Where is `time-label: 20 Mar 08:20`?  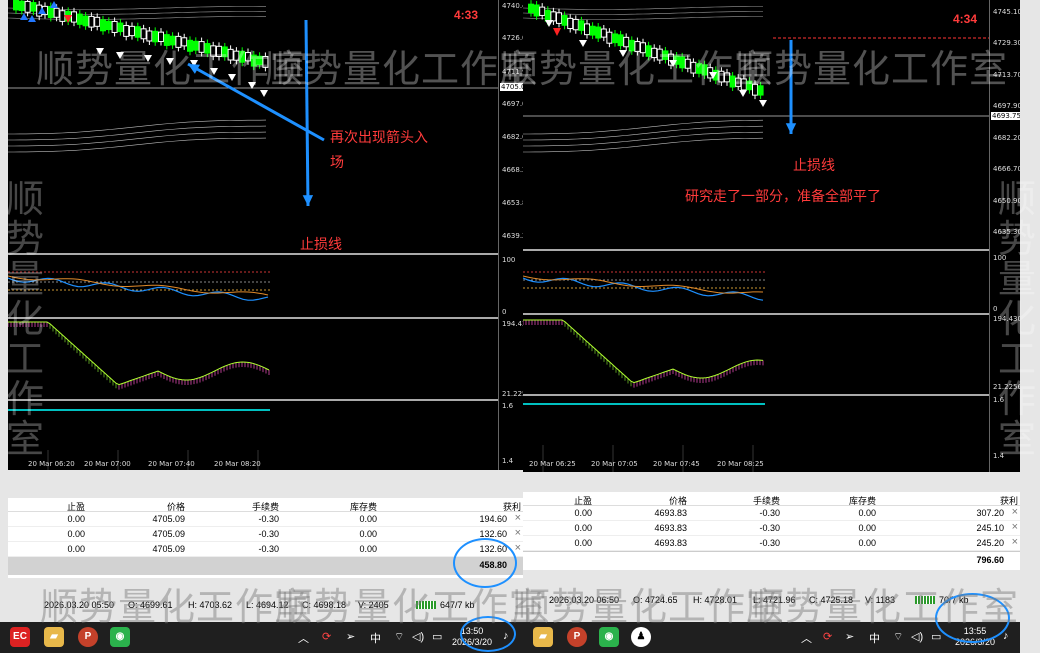 time-label: 20 Mar 08:20 is located at coordinates (237, 464).